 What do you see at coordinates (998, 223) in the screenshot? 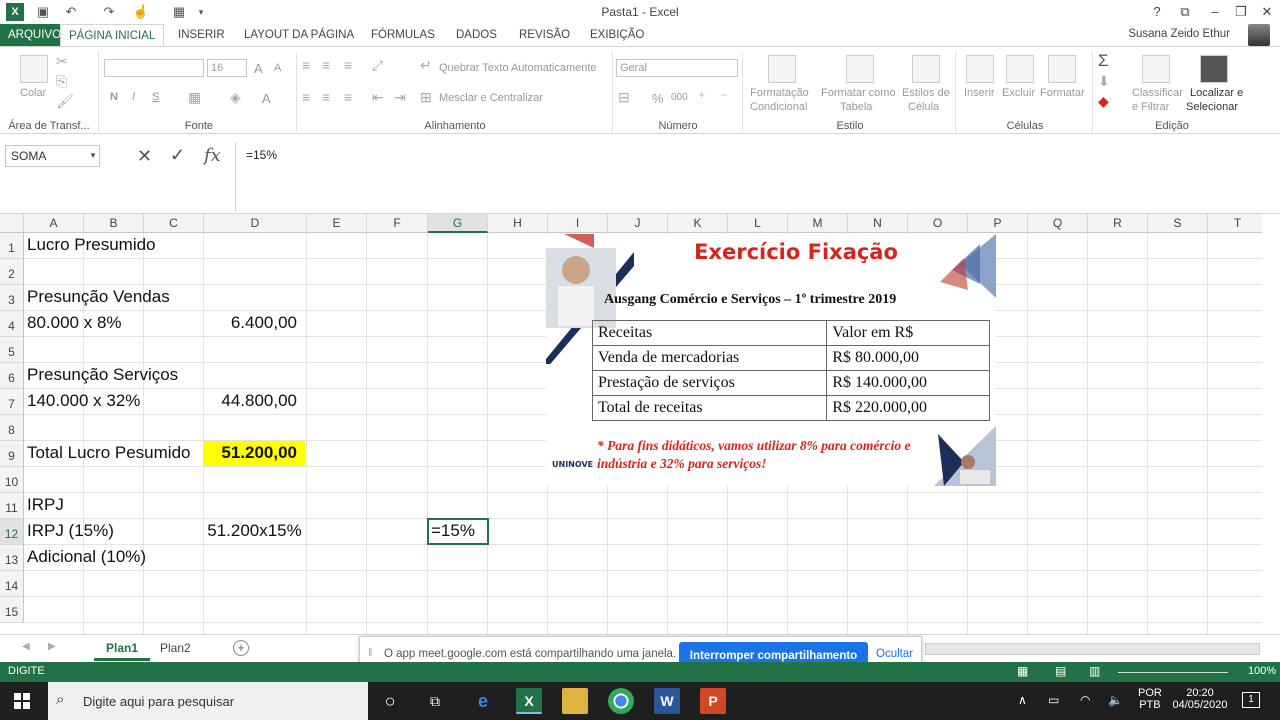
I see `column-header-p: P` at bounding box center [998, 223].